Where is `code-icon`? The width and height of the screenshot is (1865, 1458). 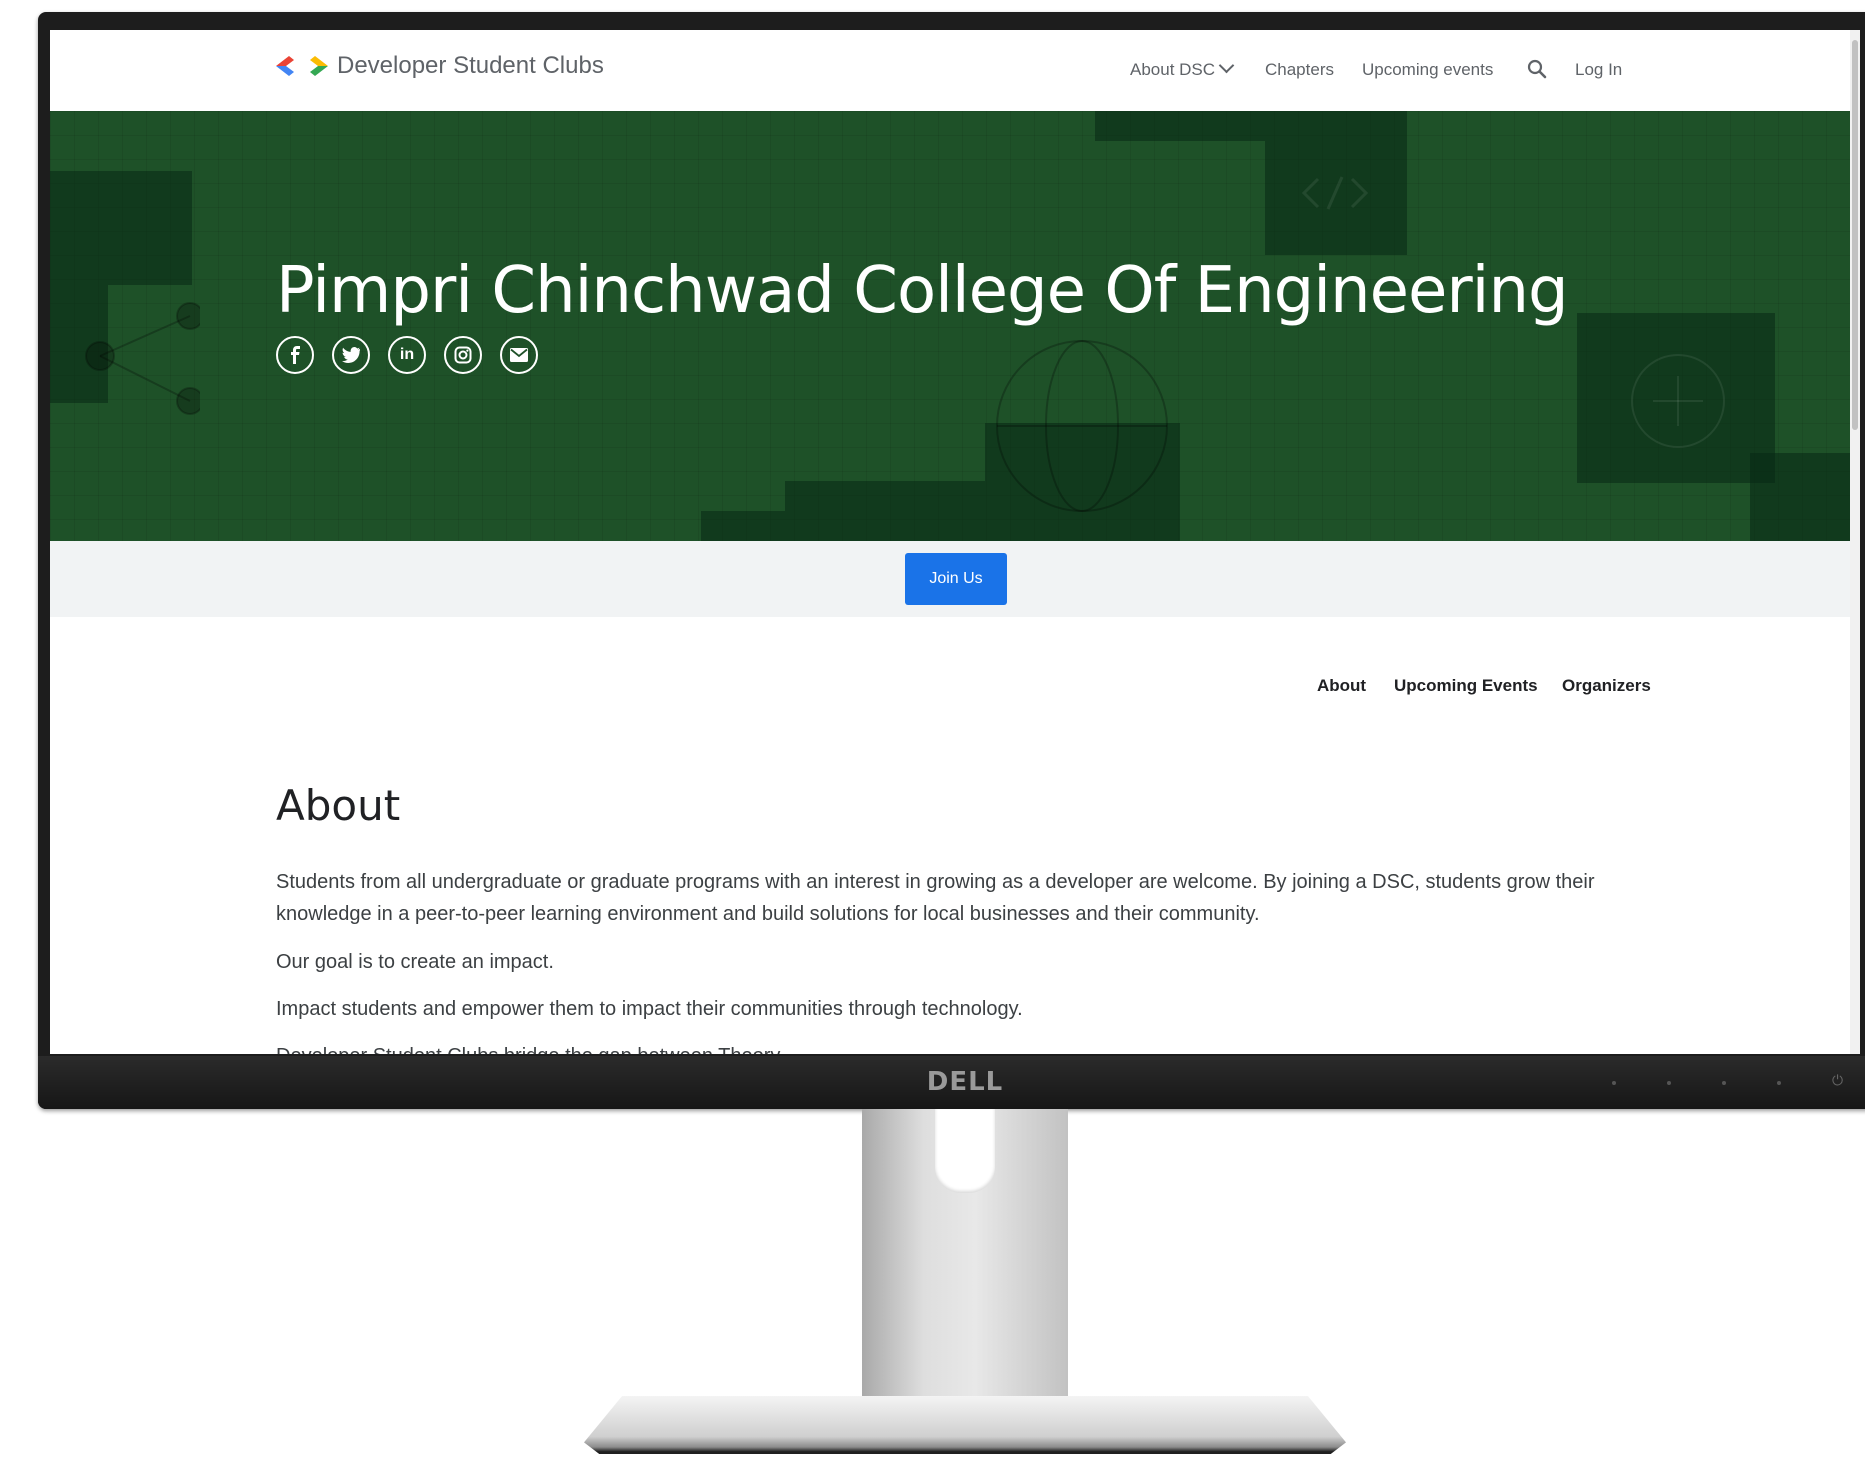
code-icon is located at coordinates (1335, 193).